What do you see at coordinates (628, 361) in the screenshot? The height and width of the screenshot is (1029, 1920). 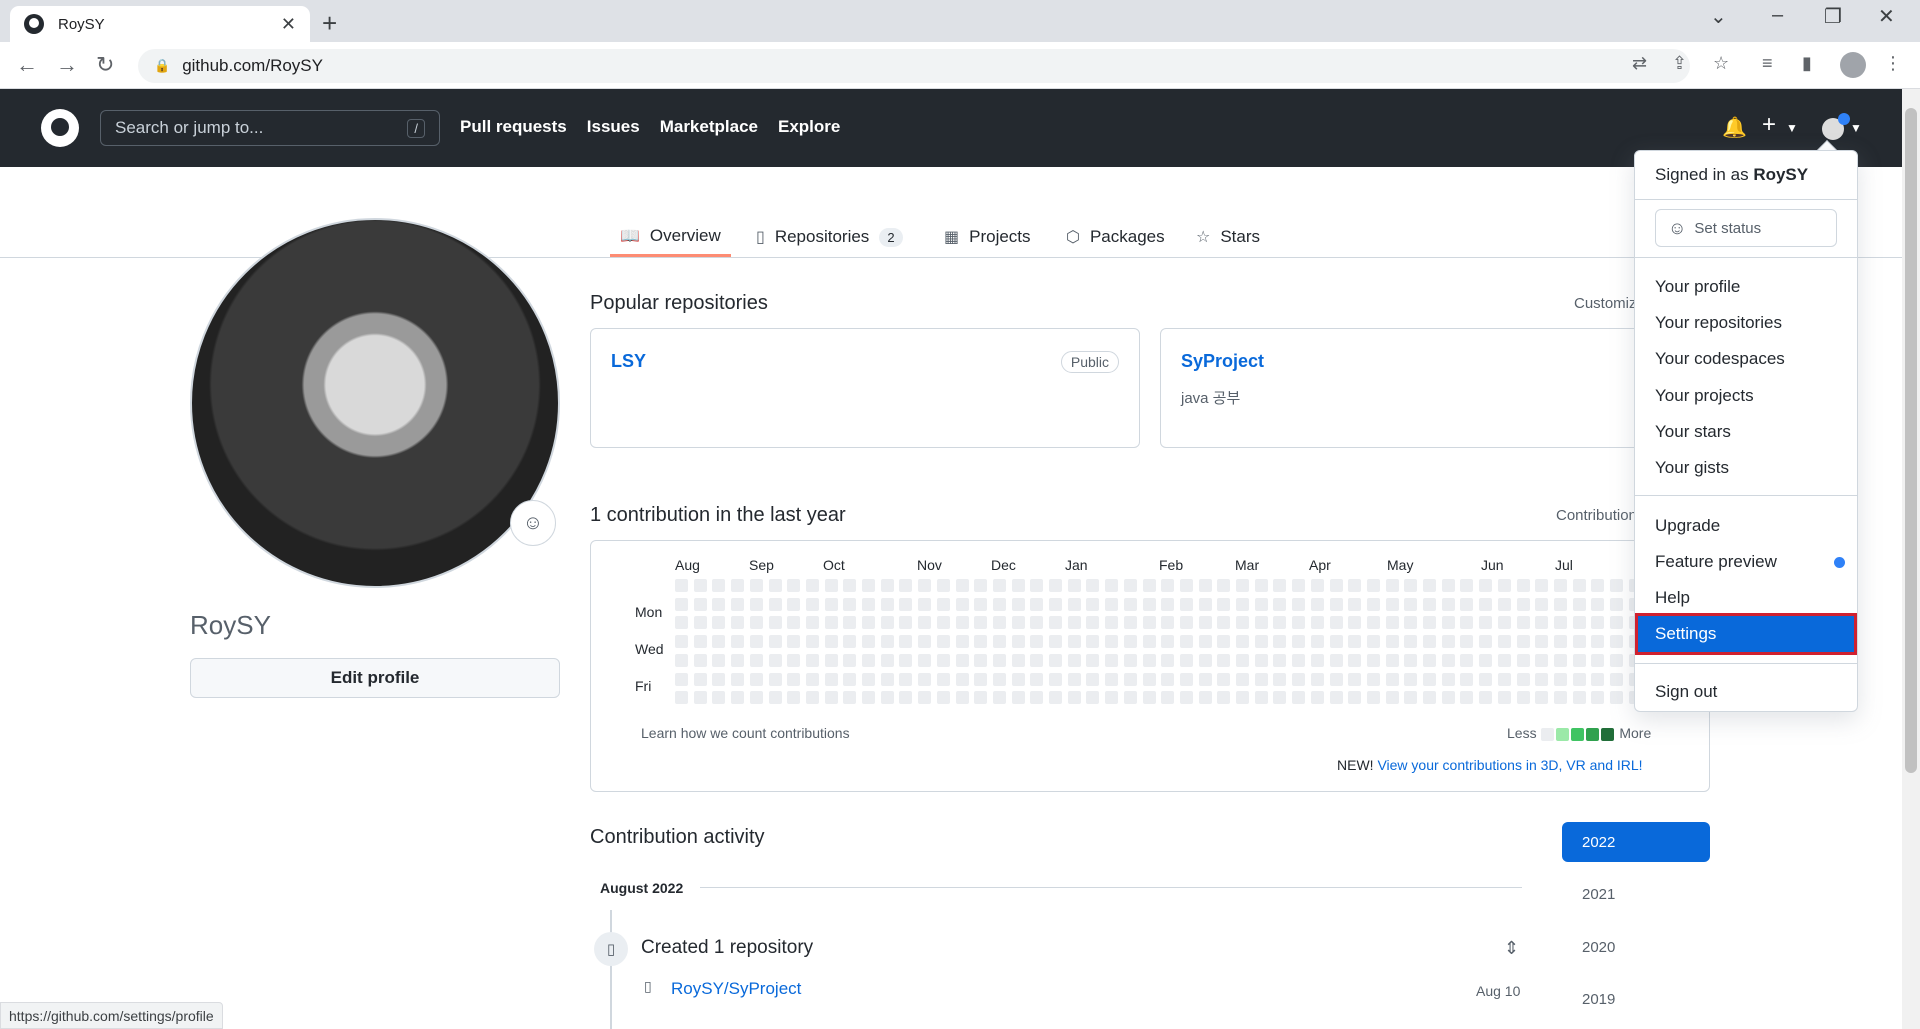 I see `repo-link: LSY` at bounding box center [628, 361].